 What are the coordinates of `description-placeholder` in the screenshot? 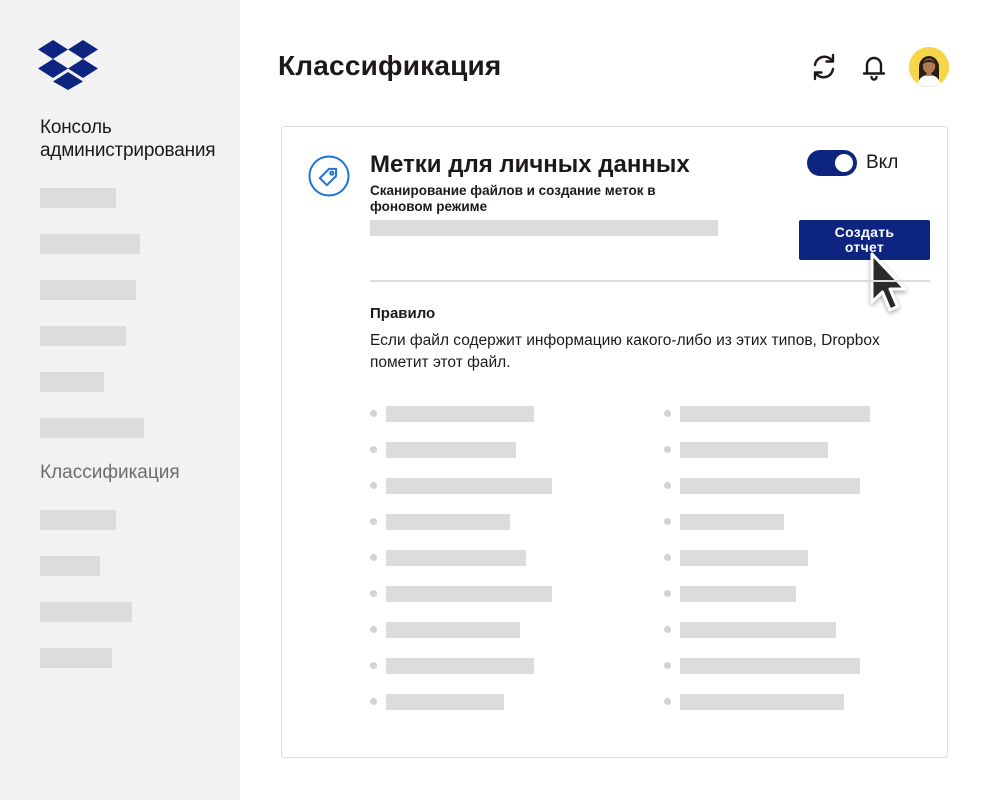 It's located at (544, 228).